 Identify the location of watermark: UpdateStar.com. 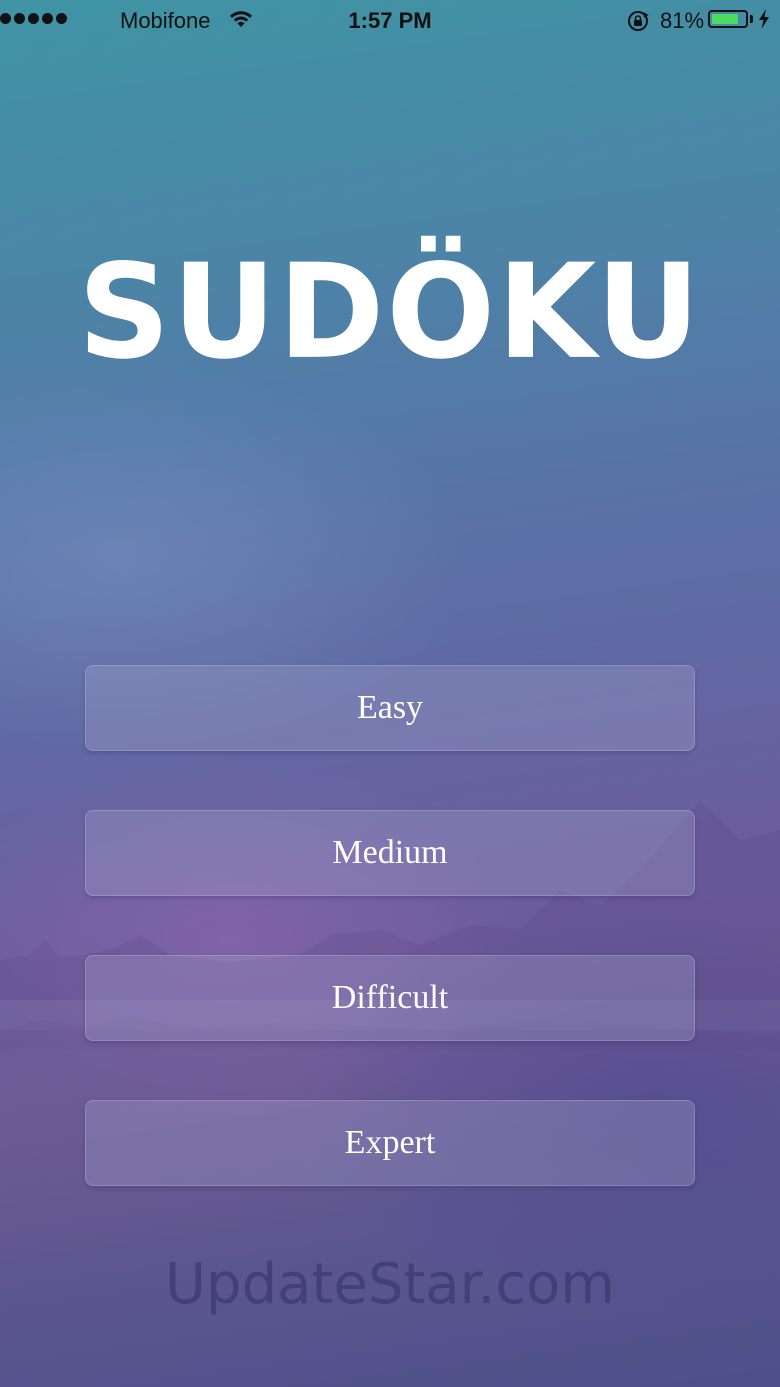
(390, 1284).